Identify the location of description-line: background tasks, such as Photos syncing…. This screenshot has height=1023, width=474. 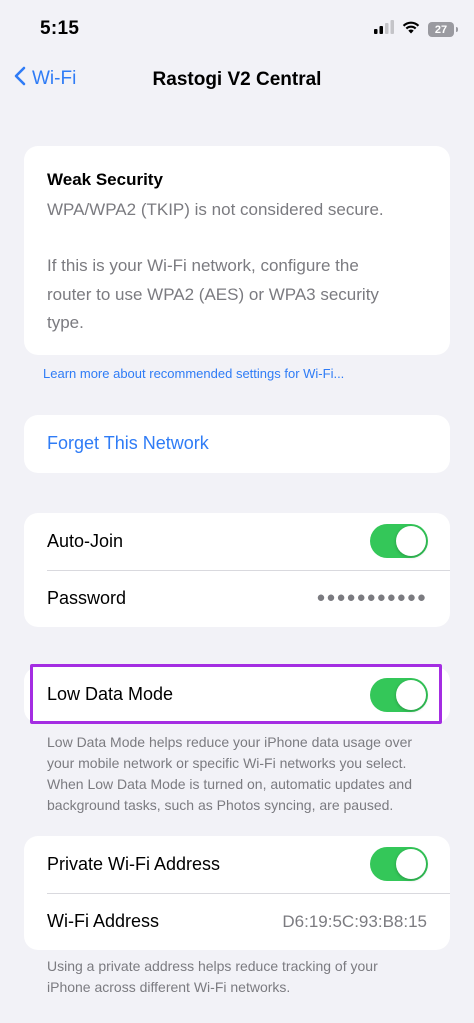
(220, 805).